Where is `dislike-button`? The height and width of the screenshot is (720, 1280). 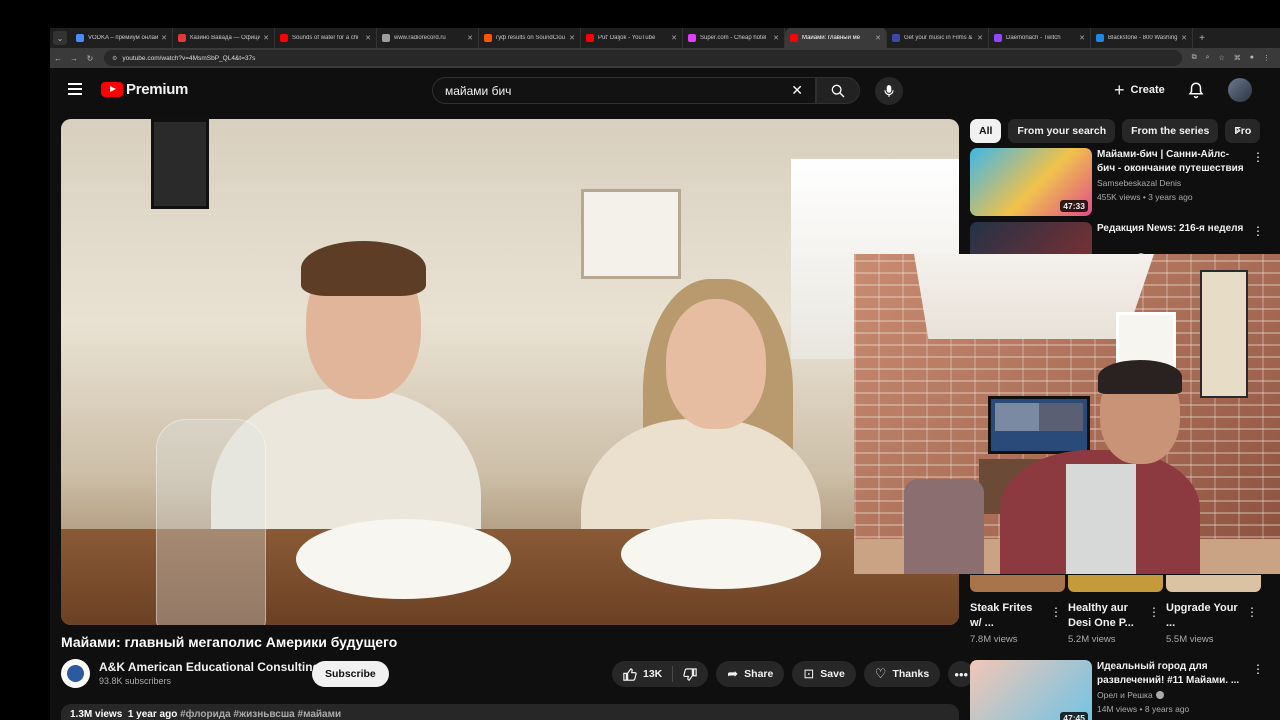
dislike-button is located at coordinates (690, 674).